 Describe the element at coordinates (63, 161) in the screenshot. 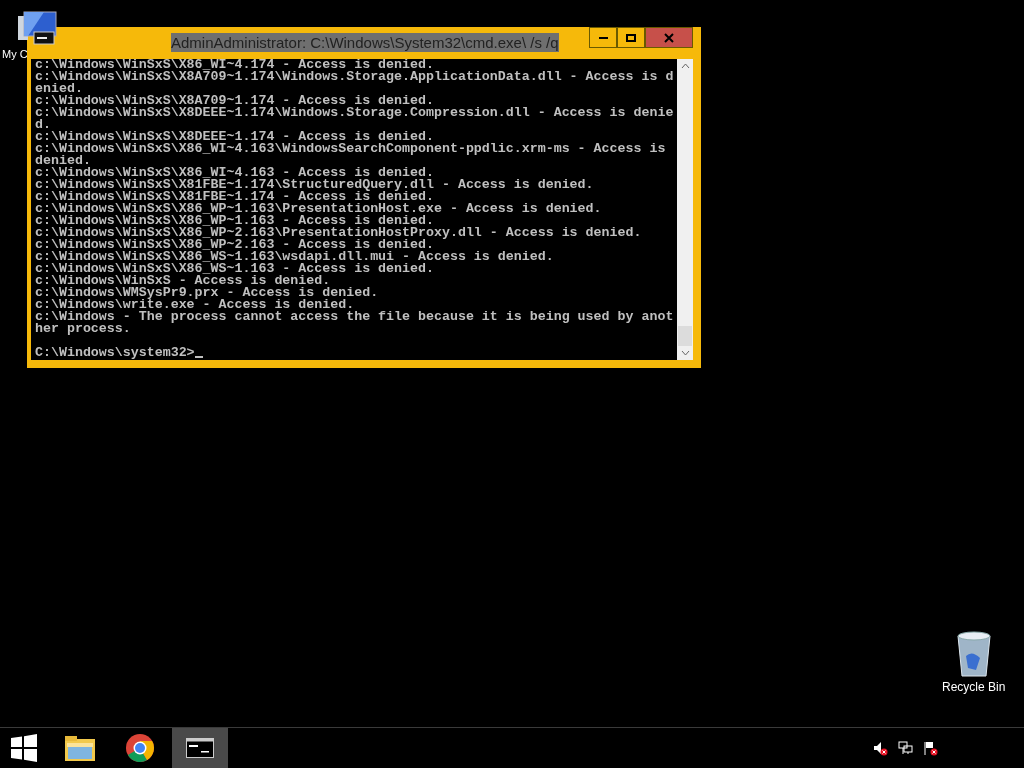

I see `console-line: denied.` at that location.